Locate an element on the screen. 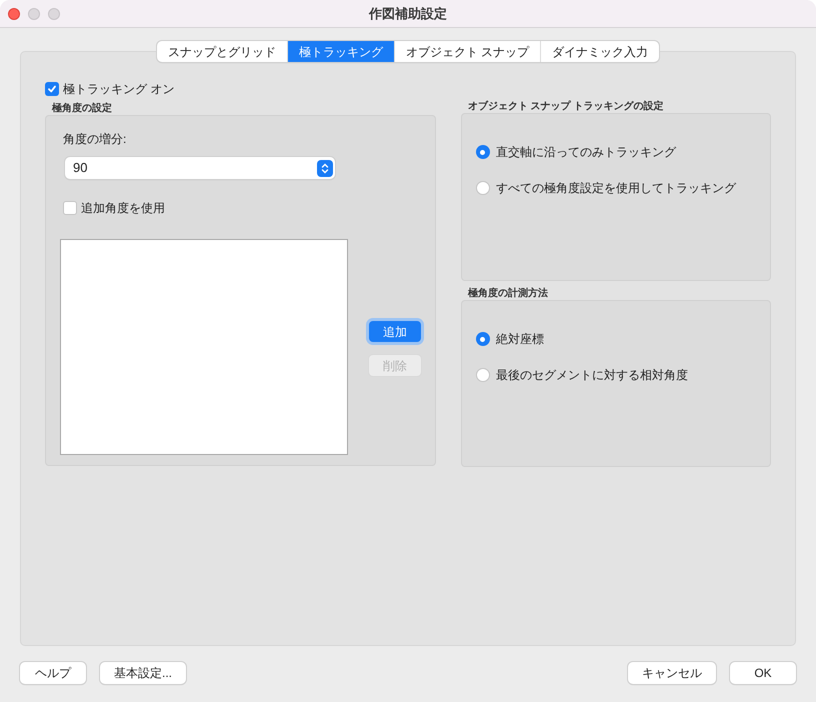 This screenshot has height=702, width=816. group-title: 極角度の設定 is located at coordinates (81, 108).